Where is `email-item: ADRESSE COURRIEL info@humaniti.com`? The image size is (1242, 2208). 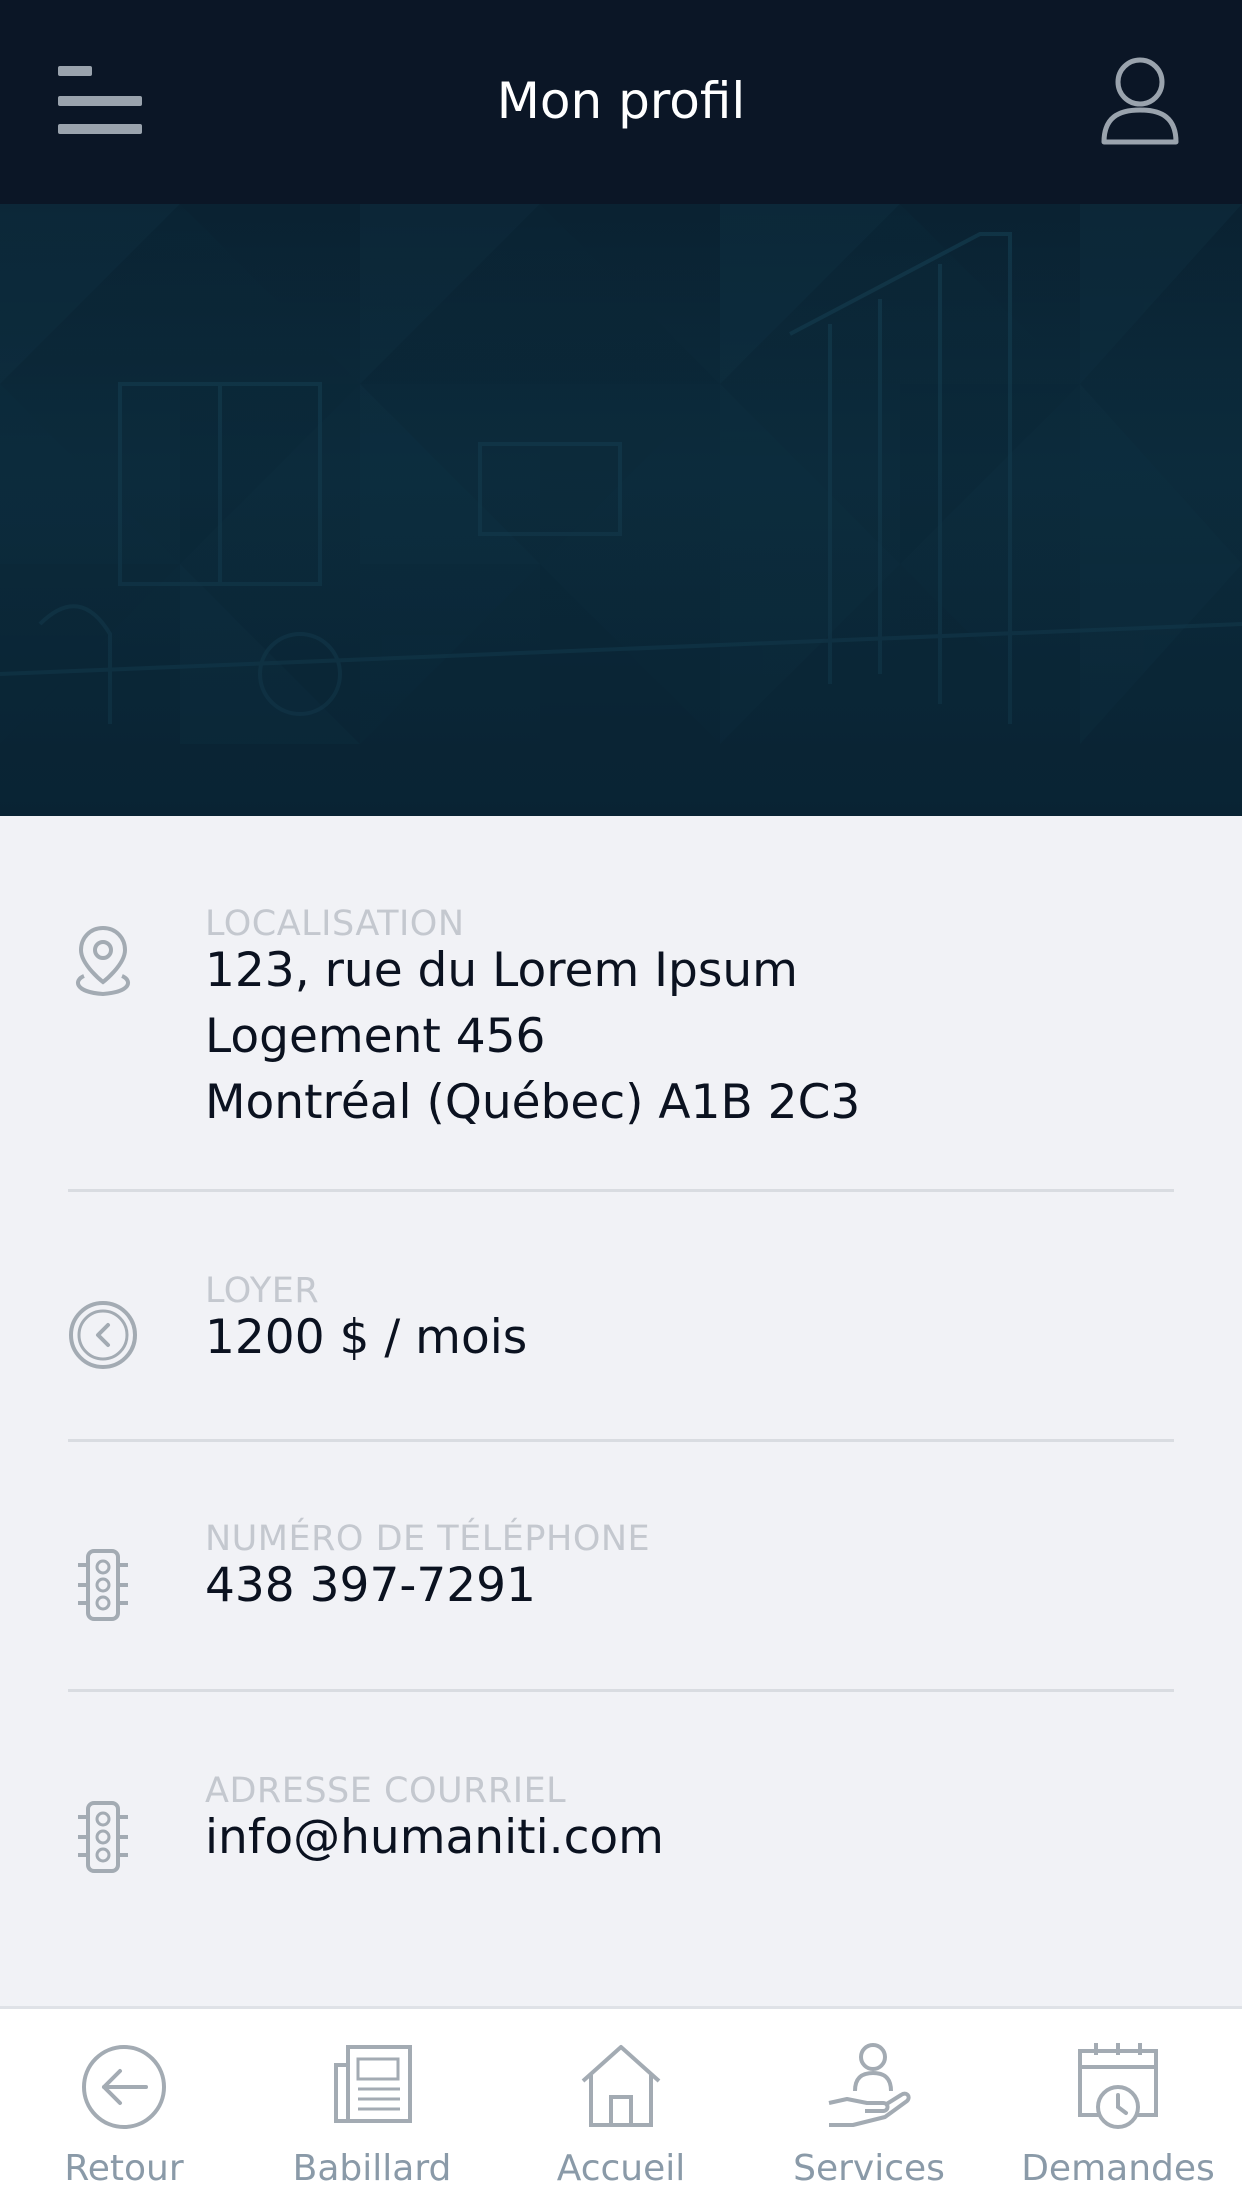
email-item: ADRESSE COURRIEL info@humaniti.com is located at coordinates (621, 1826).